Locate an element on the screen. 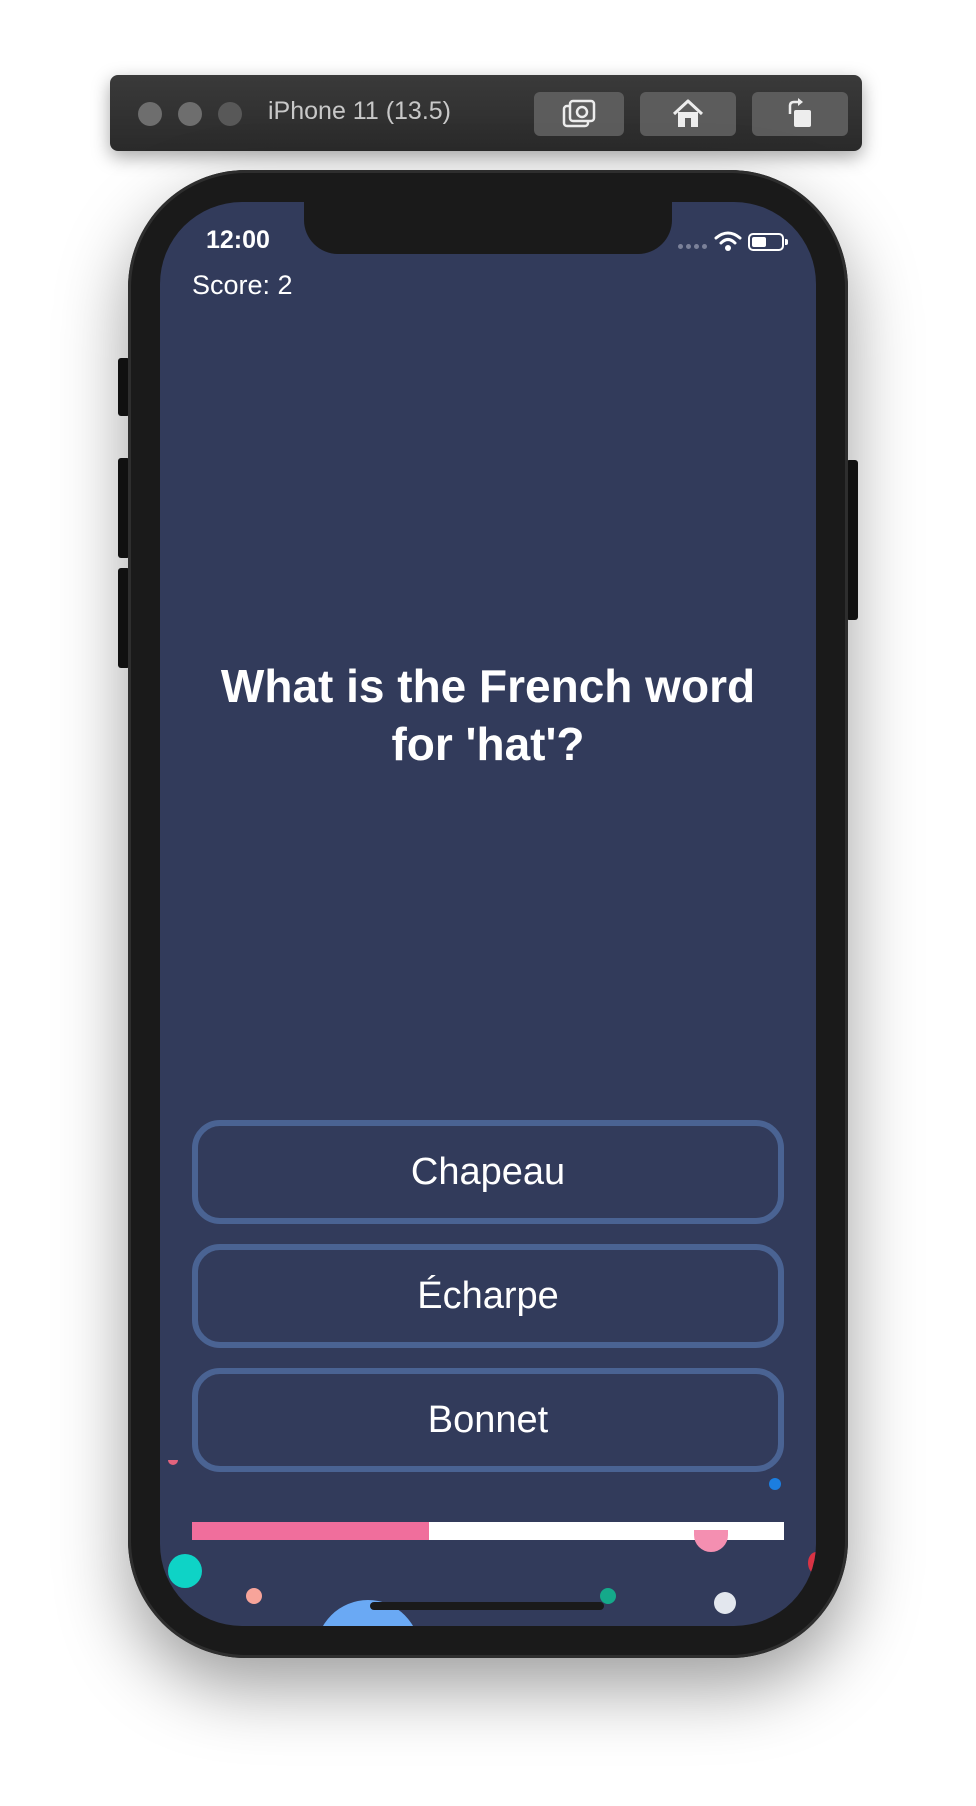  wifi-icon is located at coordinates (728, 241).